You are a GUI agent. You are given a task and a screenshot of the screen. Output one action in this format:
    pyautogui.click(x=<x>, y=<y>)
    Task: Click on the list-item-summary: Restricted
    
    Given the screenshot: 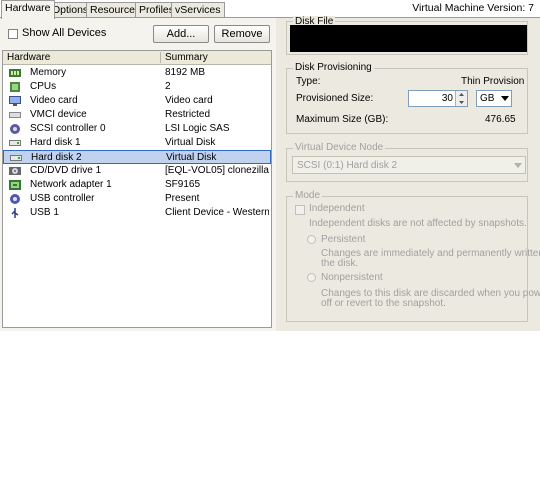 What is the action you would take?
    pyautogui.click(x=188, y=114)
    